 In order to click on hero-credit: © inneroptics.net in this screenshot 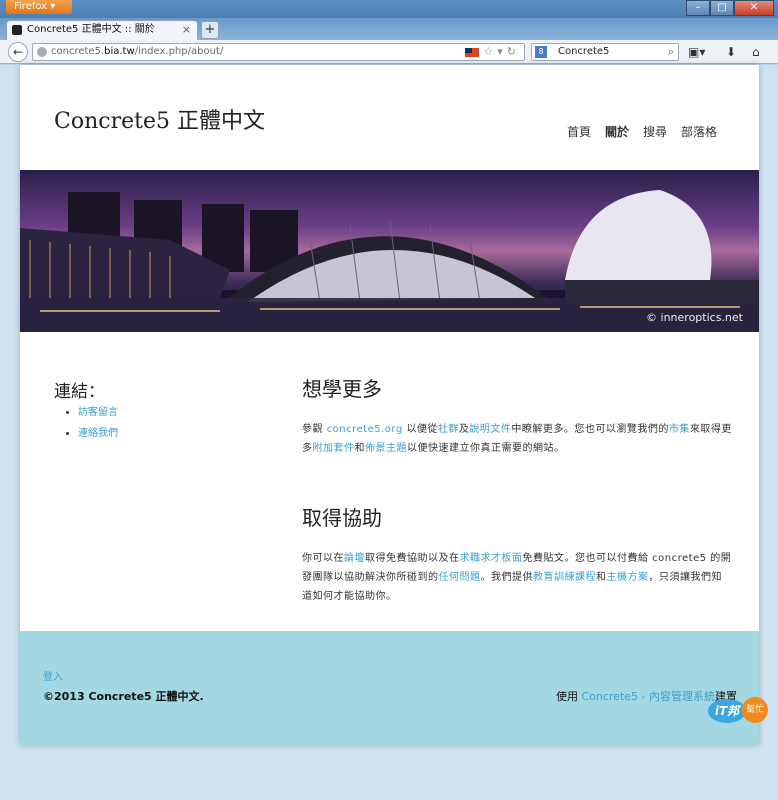, I will do `click(694, 317)`.